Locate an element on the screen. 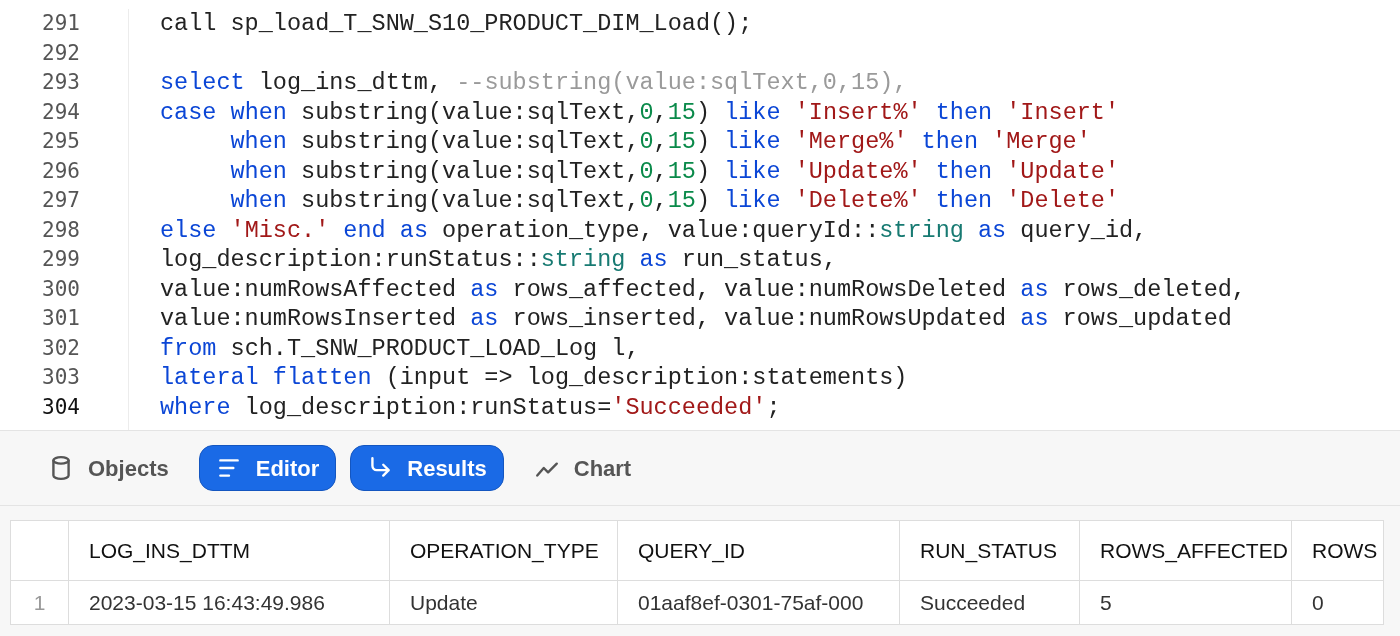 The width and height of the screenshot is (1400, 636). code-line: when substring(value:sqlText,0,15) like 'Merge%' then 'Merge' is located at coordinates (660, 142).